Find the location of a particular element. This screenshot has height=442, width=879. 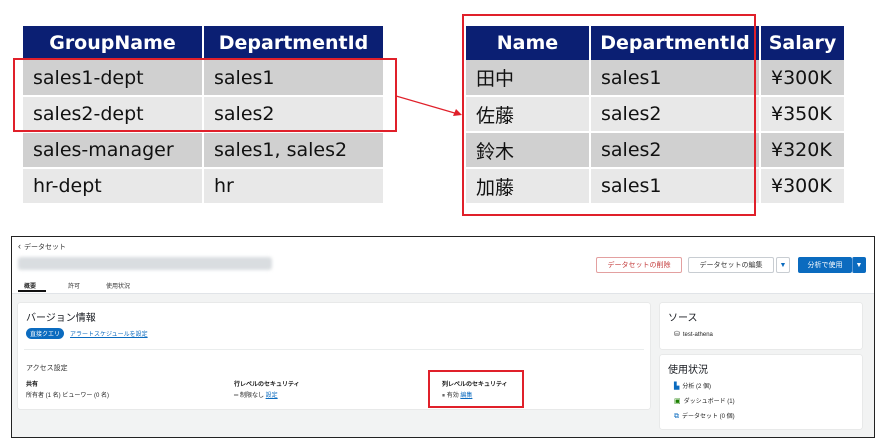

usage-item-dataset: データセット (0 個) is located at coordinates (708, 417).